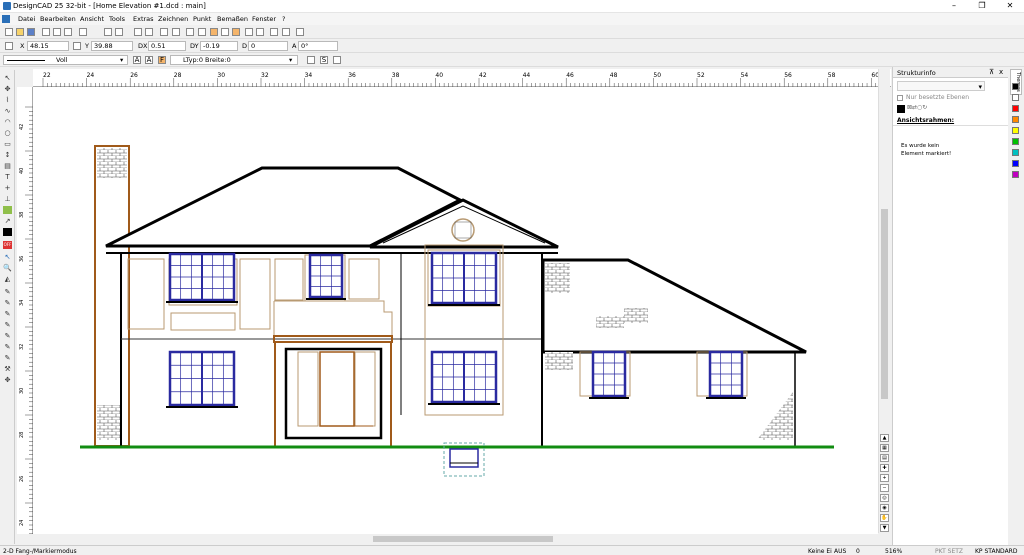 This screenshot has width=1024, height=555. What do you see at coordinates (1016, 82) in the screenshot?
I see `themes-tab: Themes` at bounding box center [1016, 82].